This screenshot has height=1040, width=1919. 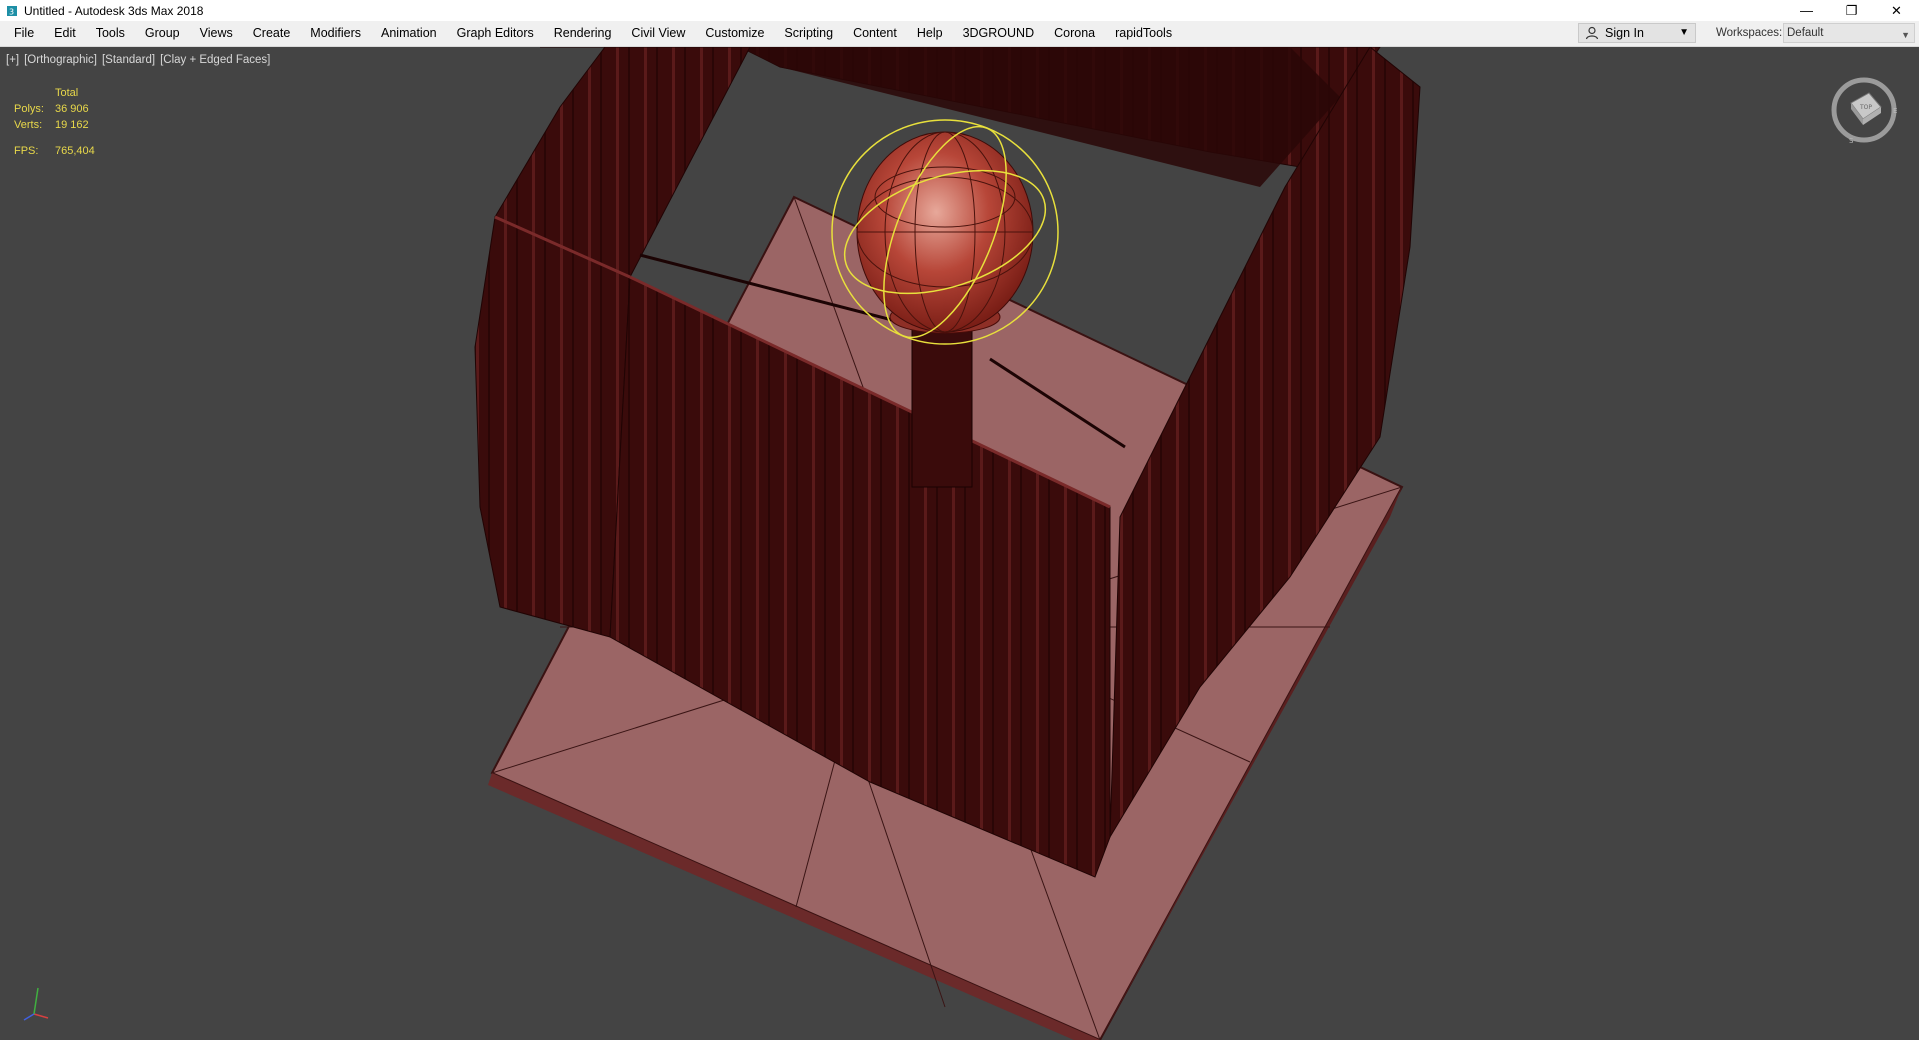 What do you see at coordinates (28, 125) in the screenshot?
I see `stats-verts-label: Verts:` at bounding box center [28, 125].